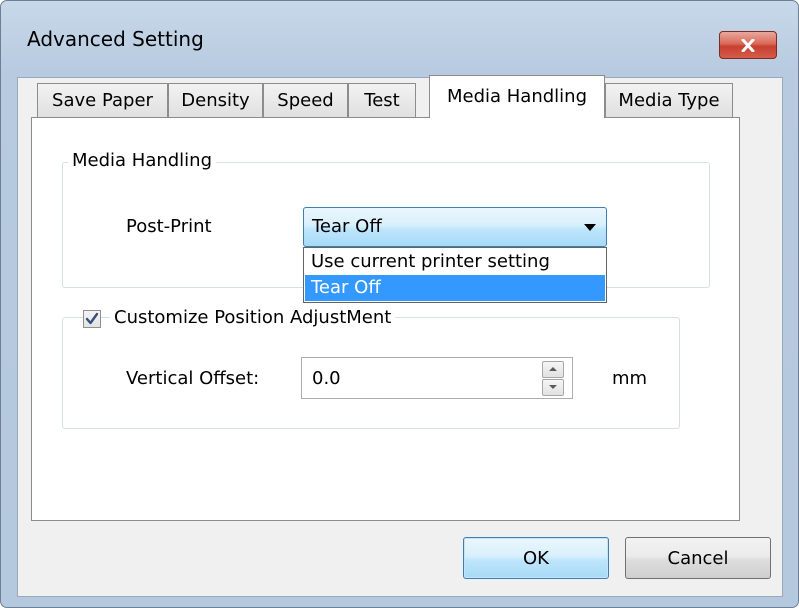  I want to click on post-print-dropdown-list: Use current printer setting Tear Off, so click(455, 275).